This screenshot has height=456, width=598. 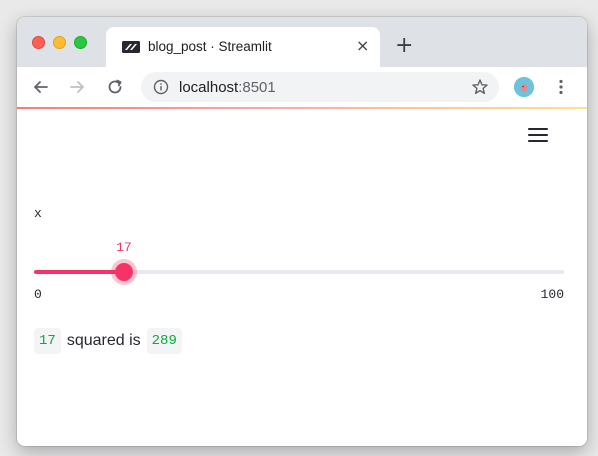 What do you see at coordinates (257, 87) in the screenshot?
I see `url-port: :8501` at bounding box center [257, 87].